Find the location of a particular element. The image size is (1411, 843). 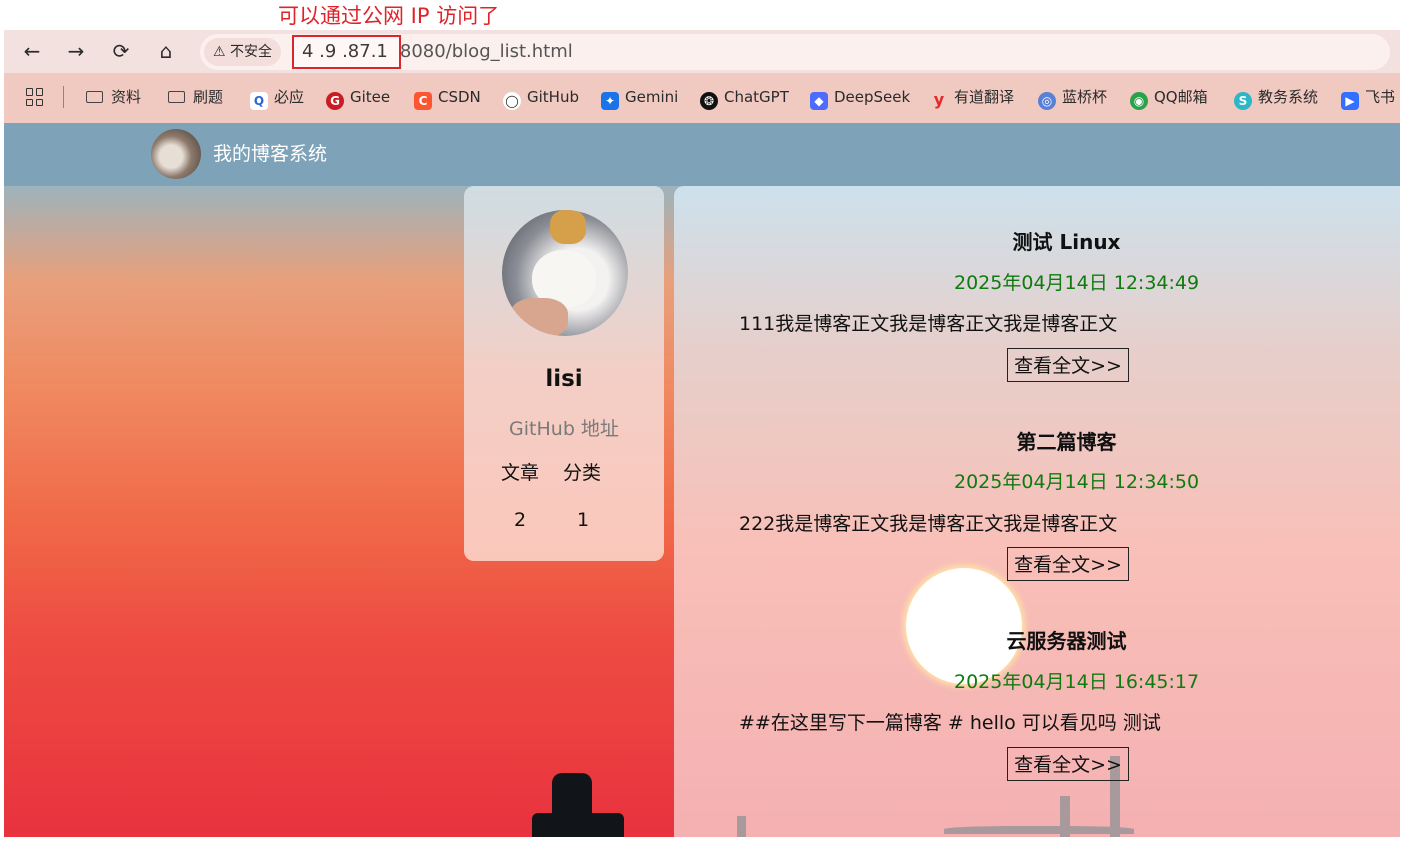

jiaowu-icon: S is located at coordinates (1243, 101).